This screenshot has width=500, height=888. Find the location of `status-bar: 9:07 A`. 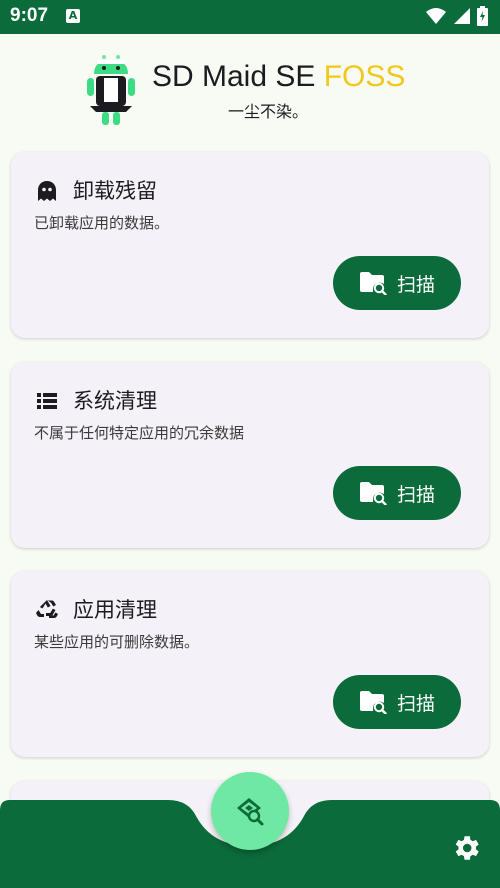

status-bar: 9:07 A is located at coordinates (250, 17).